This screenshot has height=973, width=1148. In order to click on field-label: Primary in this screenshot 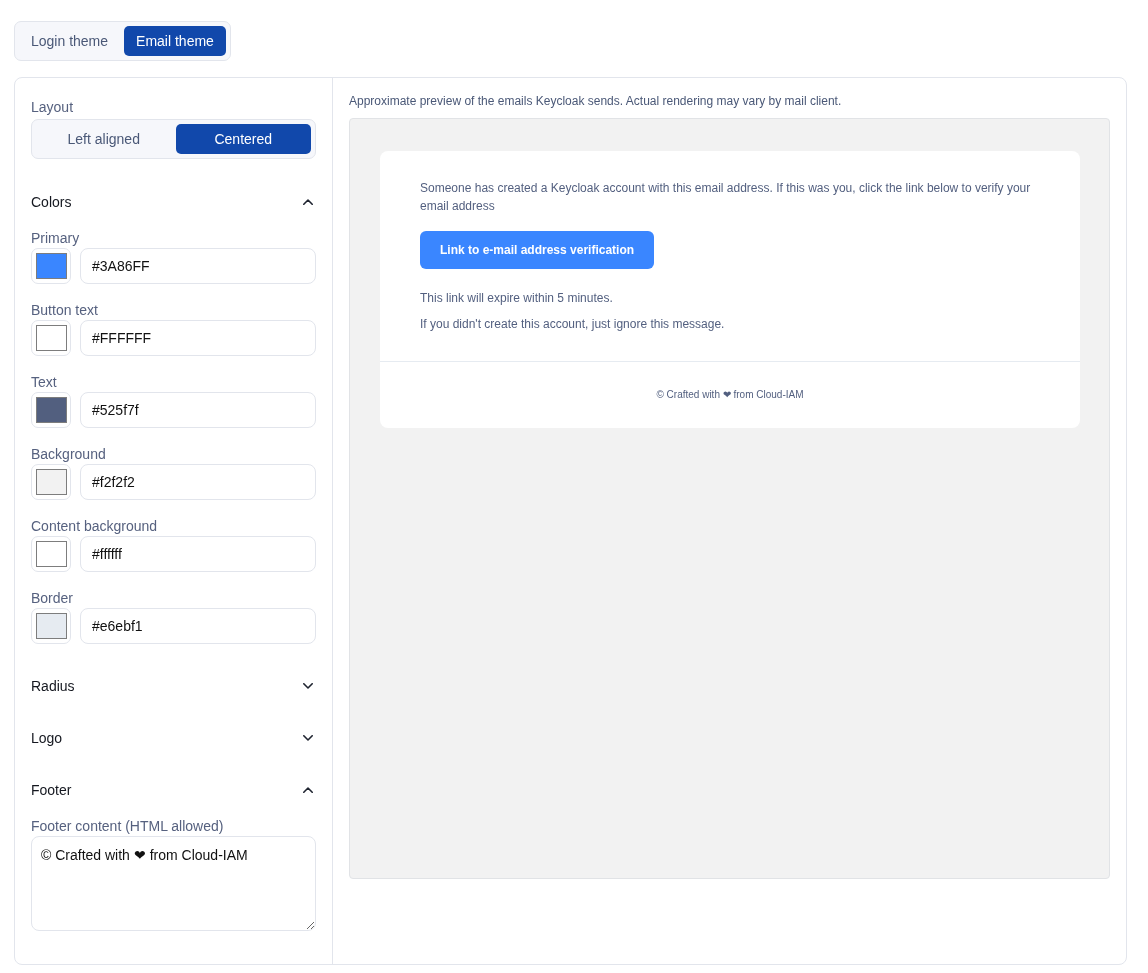, I will do `click(56, 238)`.